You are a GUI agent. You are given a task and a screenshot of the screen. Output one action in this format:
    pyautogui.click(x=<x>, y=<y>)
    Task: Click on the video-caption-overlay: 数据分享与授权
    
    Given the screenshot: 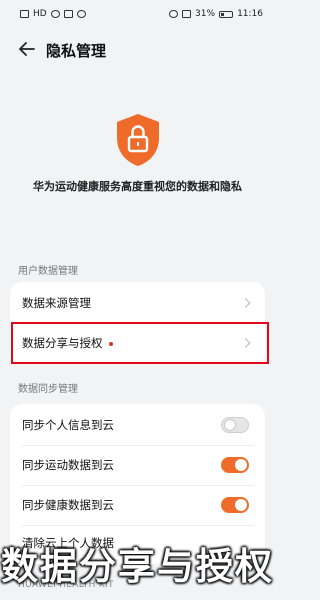 What is the action you would take?
    pyautogui.click(x=137, y=566)
    